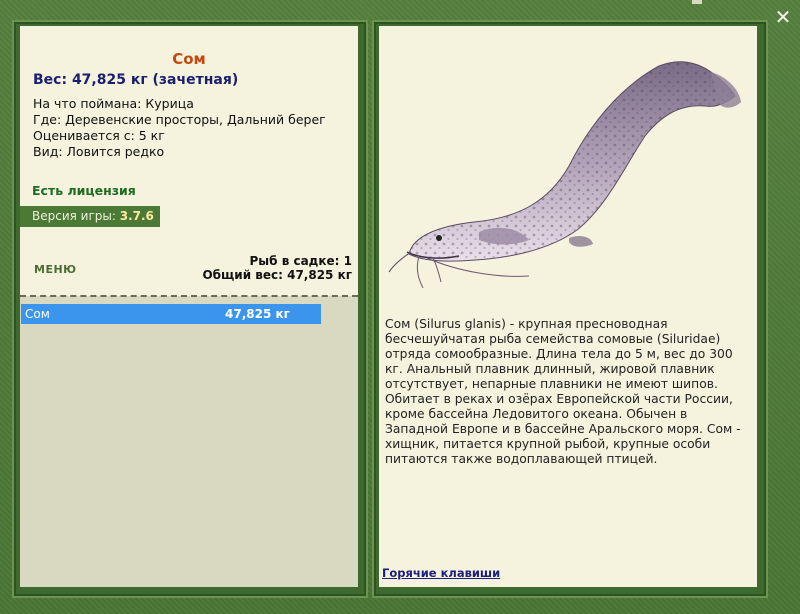 This screenshot has height=614, width=800. What do you see at coordinates (179, 119) in the screenshot?
I see `fish-place: Где: Деревенские просторы, Дальний берег` at bounding box center [179, 119].